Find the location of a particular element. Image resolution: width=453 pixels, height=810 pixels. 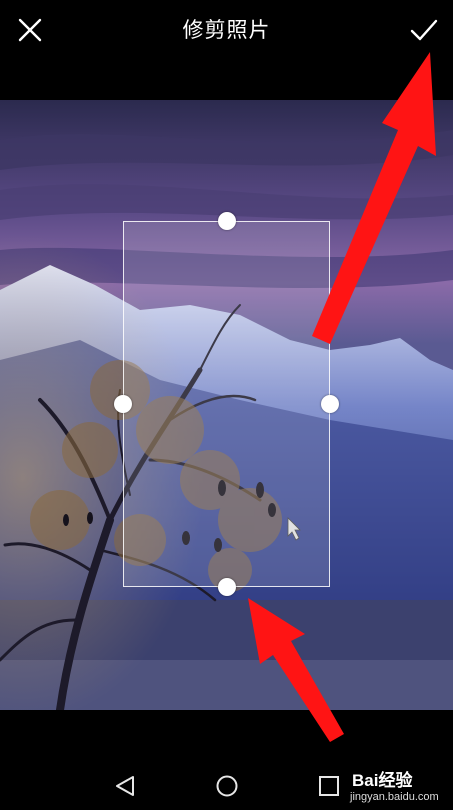

page-title: 修剪照片 is located at coordinates (226, 30).